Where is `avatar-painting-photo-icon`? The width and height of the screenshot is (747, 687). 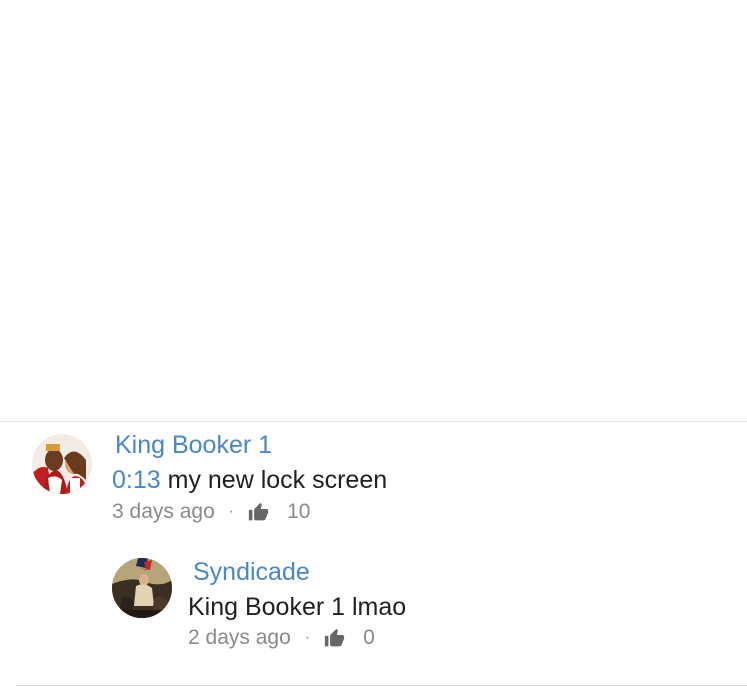 avatar-painting-photo-icon is located at coordinates (142, 588).